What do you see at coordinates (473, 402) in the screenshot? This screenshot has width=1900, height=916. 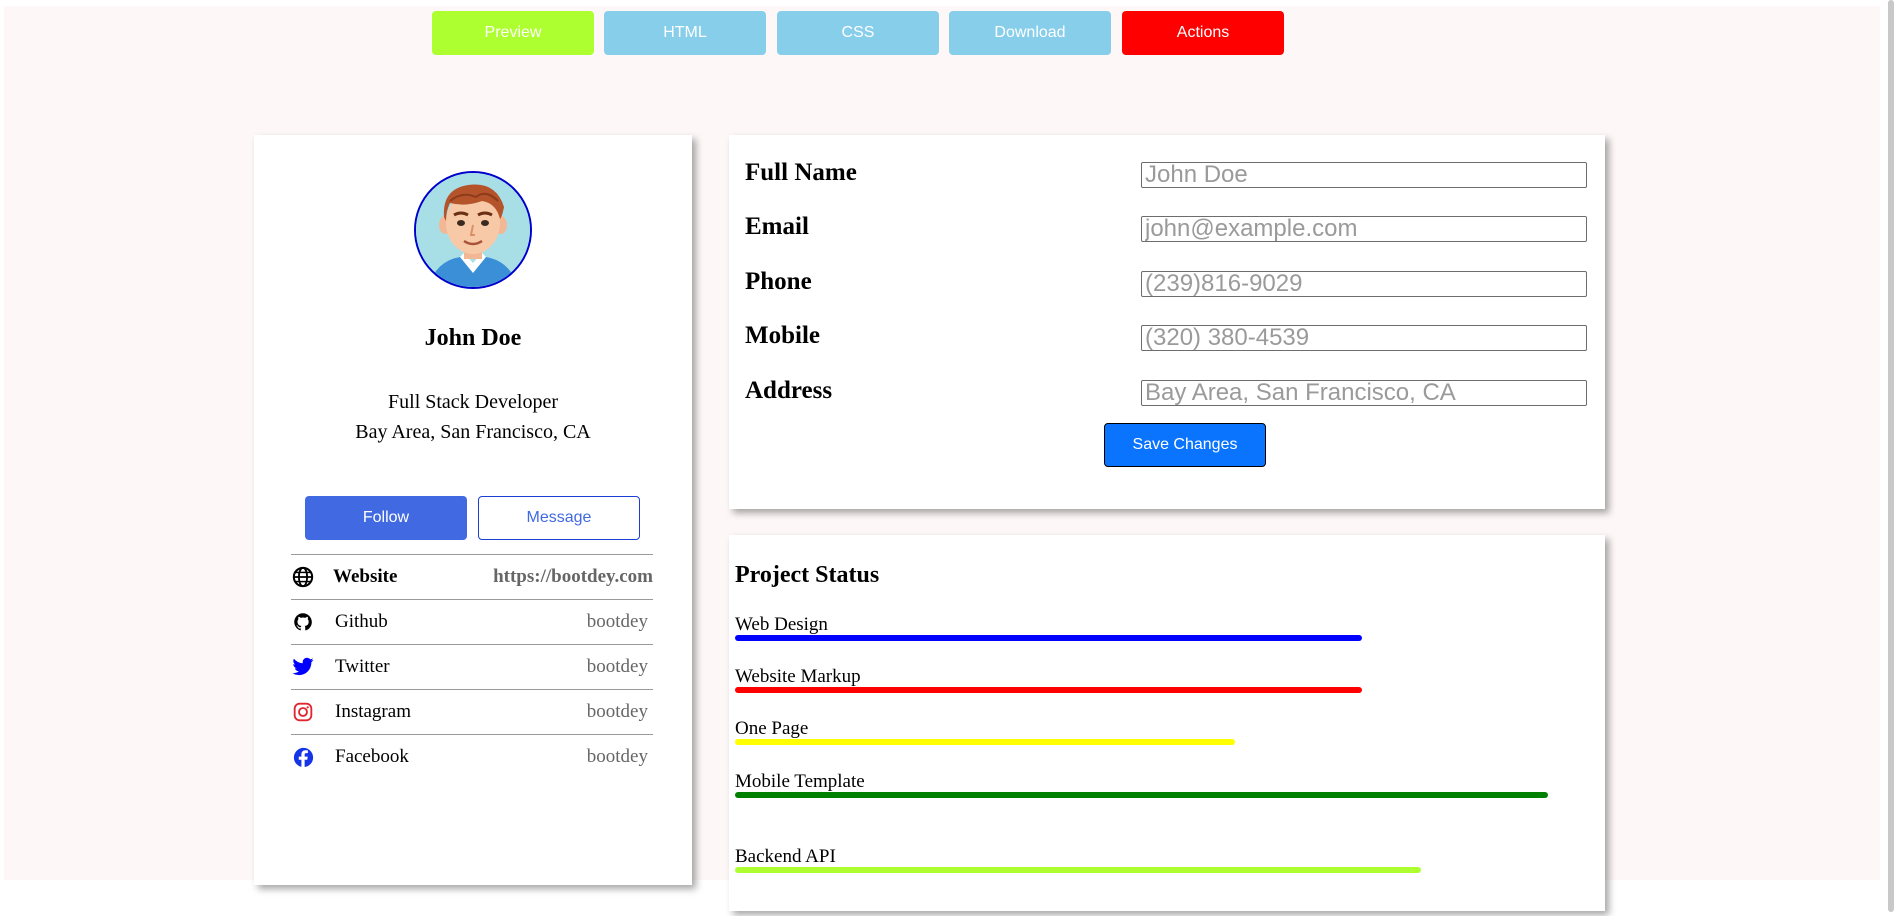 I see `profile-role: Full Stack Developer` at bounding box center [473, 402].